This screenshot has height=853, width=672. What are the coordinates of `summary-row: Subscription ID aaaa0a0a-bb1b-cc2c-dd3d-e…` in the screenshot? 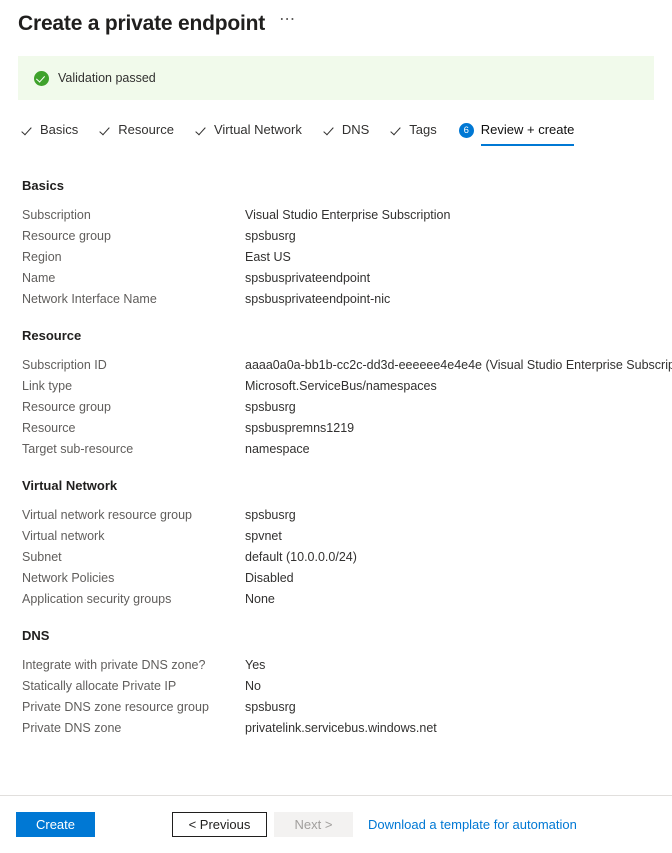 It's located at (347, 365).